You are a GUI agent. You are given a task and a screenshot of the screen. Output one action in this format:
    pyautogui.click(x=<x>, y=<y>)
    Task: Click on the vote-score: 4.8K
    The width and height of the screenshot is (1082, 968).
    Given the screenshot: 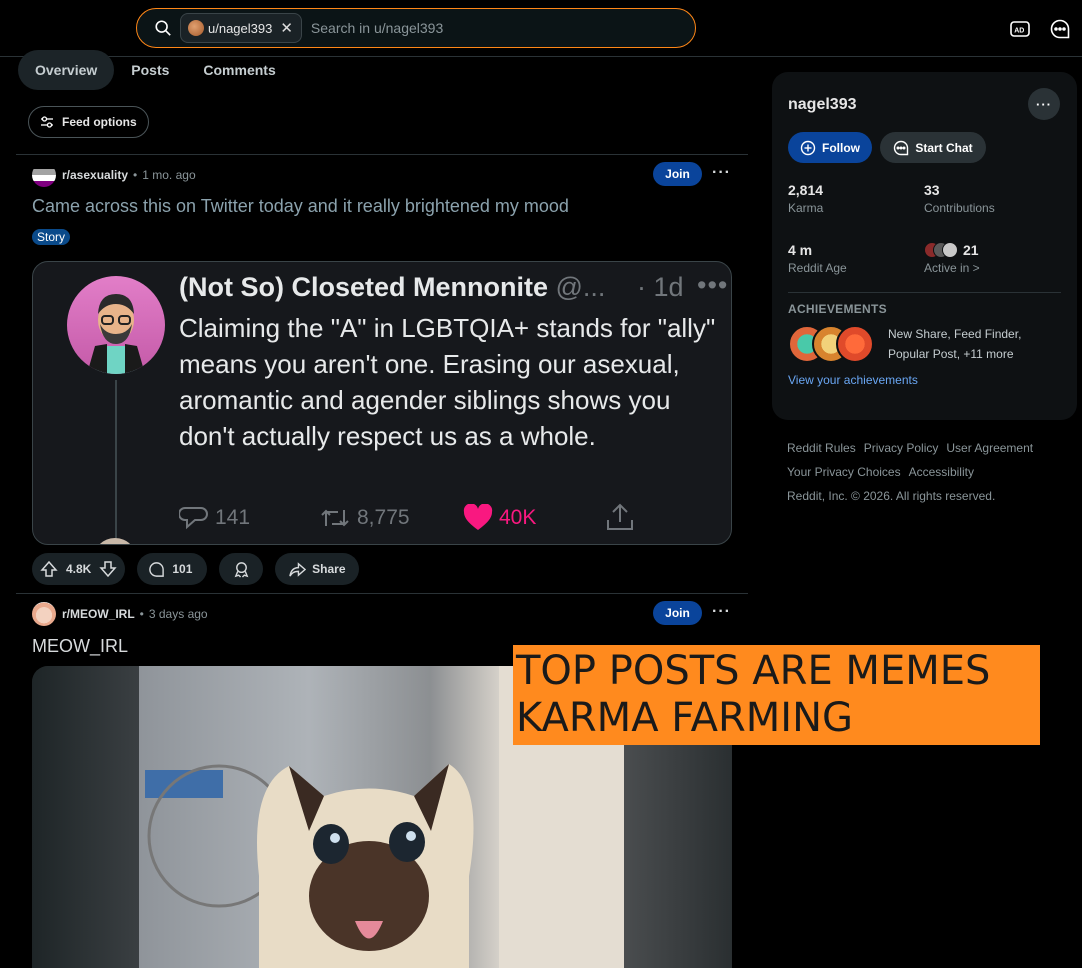 What is the action you would take?
    pyautogui.click(x=79, y=569)
    